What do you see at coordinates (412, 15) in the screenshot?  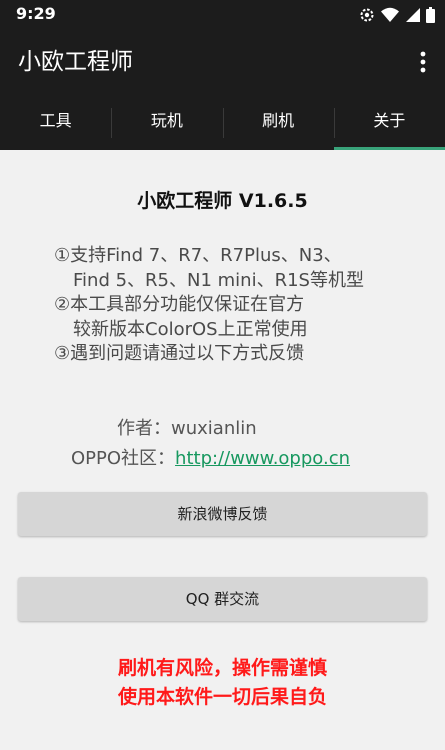 I see `signal-icon` at bounding box center [412, 15].